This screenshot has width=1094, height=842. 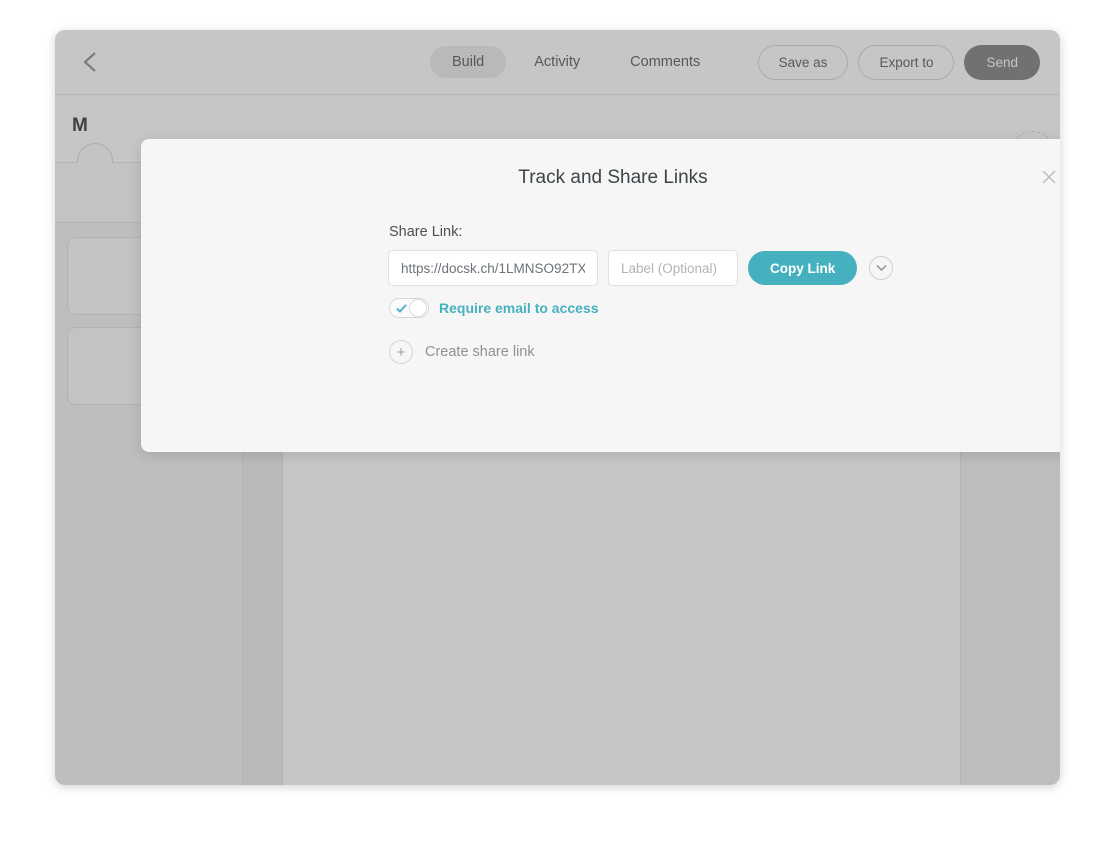 What do you see at coordinates (80, 125) in the screenshot?
I see `page-title: M` at bounding box center [80, 125].